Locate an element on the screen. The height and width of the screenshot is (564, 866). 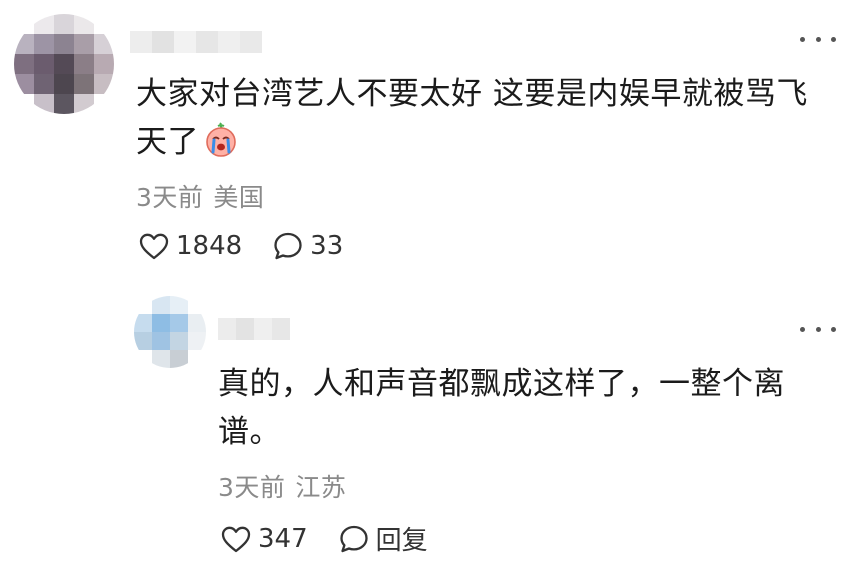
more-options-button is located at coordinates (818, 39).